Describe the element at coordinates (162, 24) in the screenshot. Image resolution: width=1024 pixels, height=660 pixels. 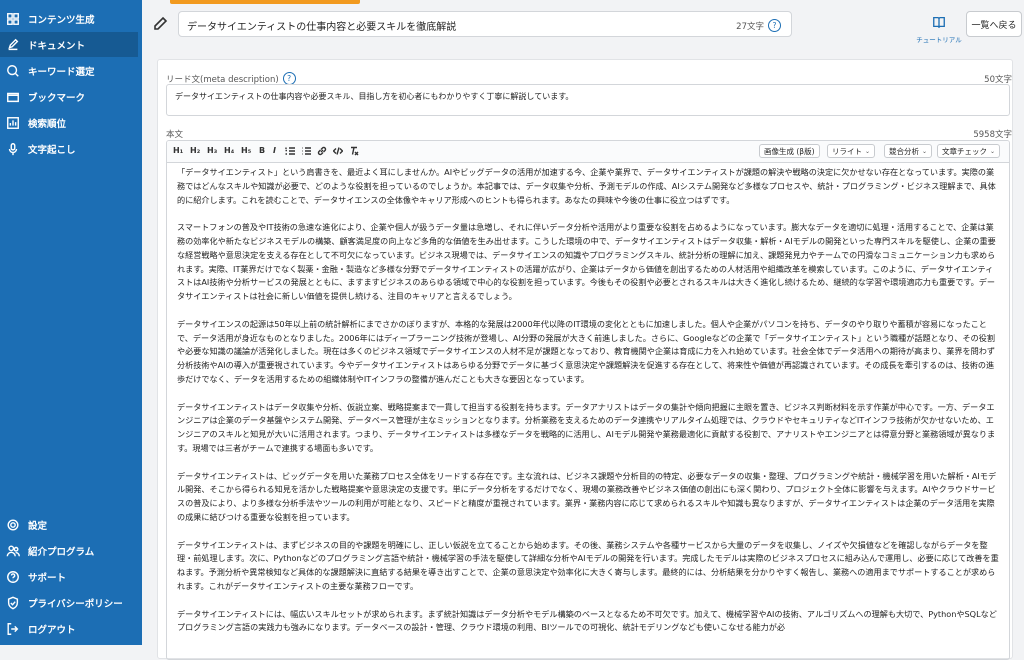
I see `pencil-edit-icon` at that location.